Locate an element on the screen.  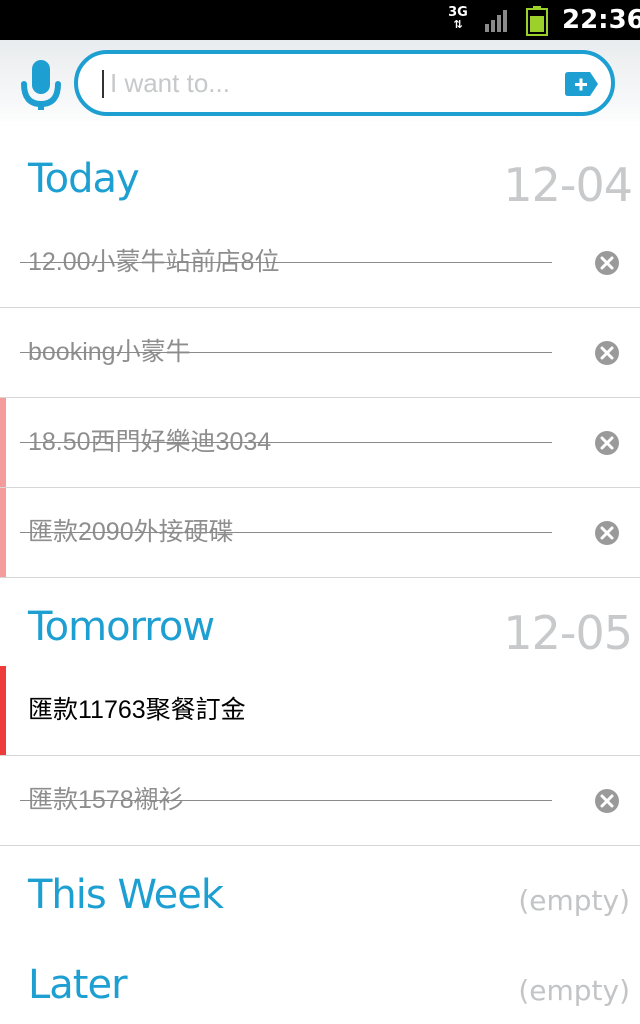
section-title-tomorrow: Tomorrow is located at coordinates (121, 627).